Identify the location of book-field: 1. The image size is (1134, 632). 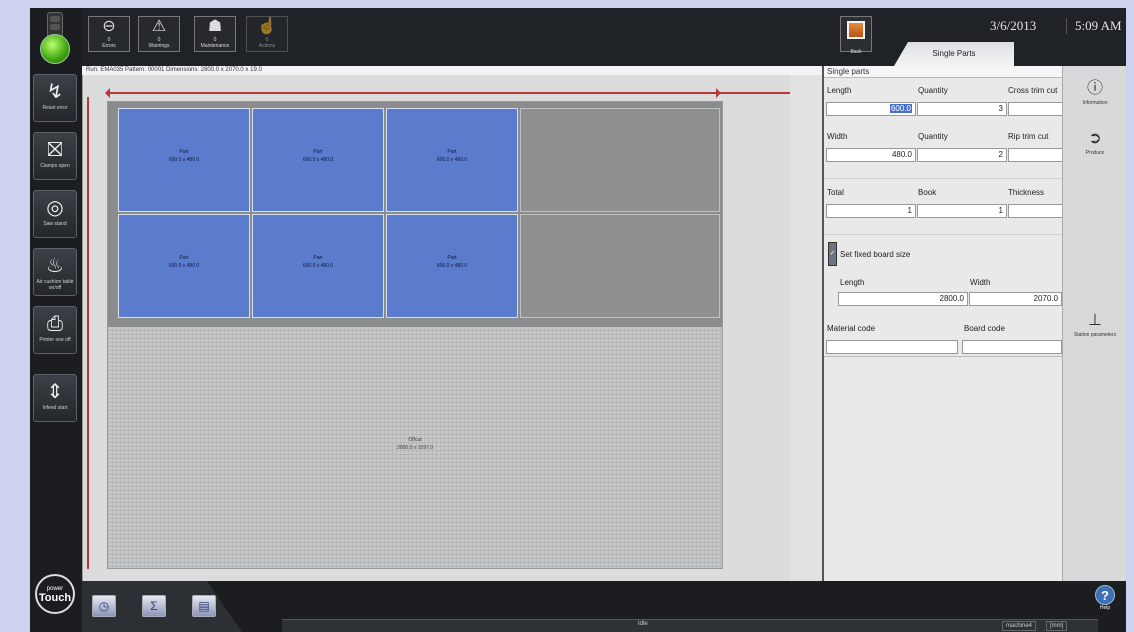
(962, 211).